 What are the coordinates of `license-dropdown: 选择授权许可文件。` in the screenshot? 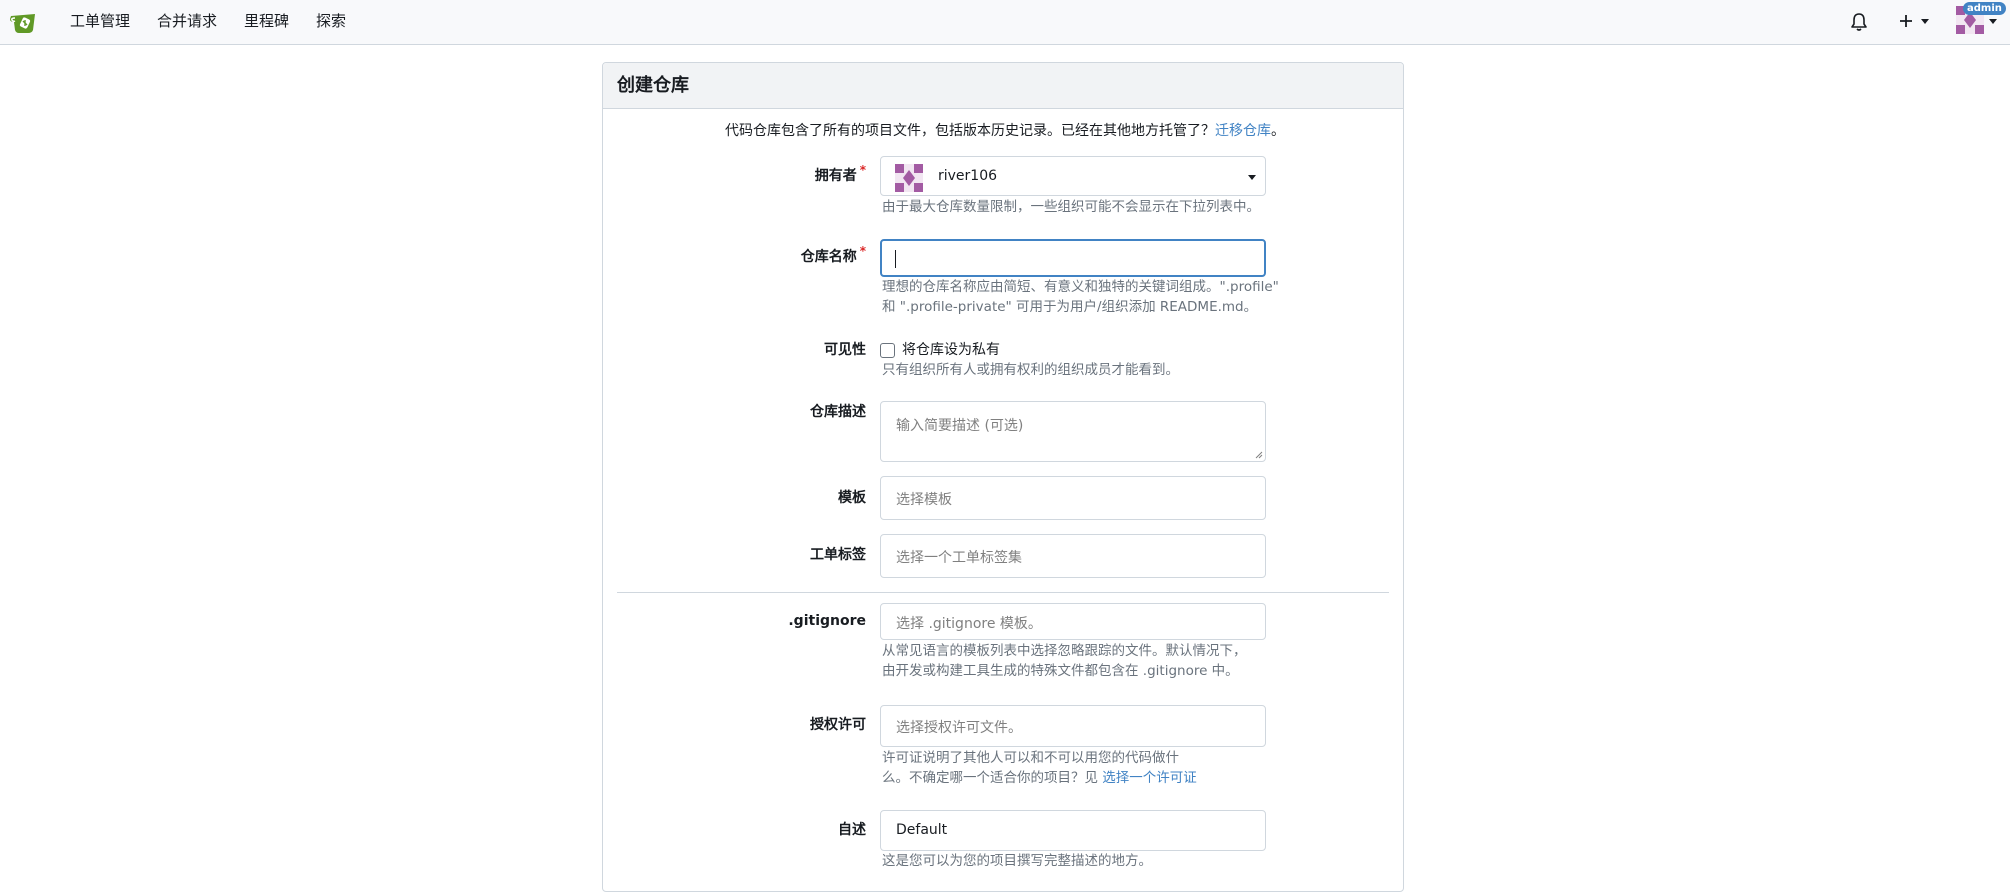 It's located at (1073, 726).